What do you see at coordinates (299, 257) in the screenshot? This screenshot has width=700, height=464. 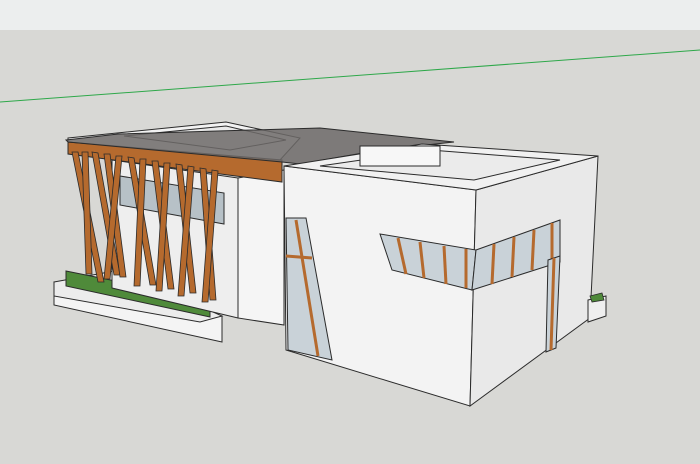 I see `entrance-transom` at bounding box center [299, 257].